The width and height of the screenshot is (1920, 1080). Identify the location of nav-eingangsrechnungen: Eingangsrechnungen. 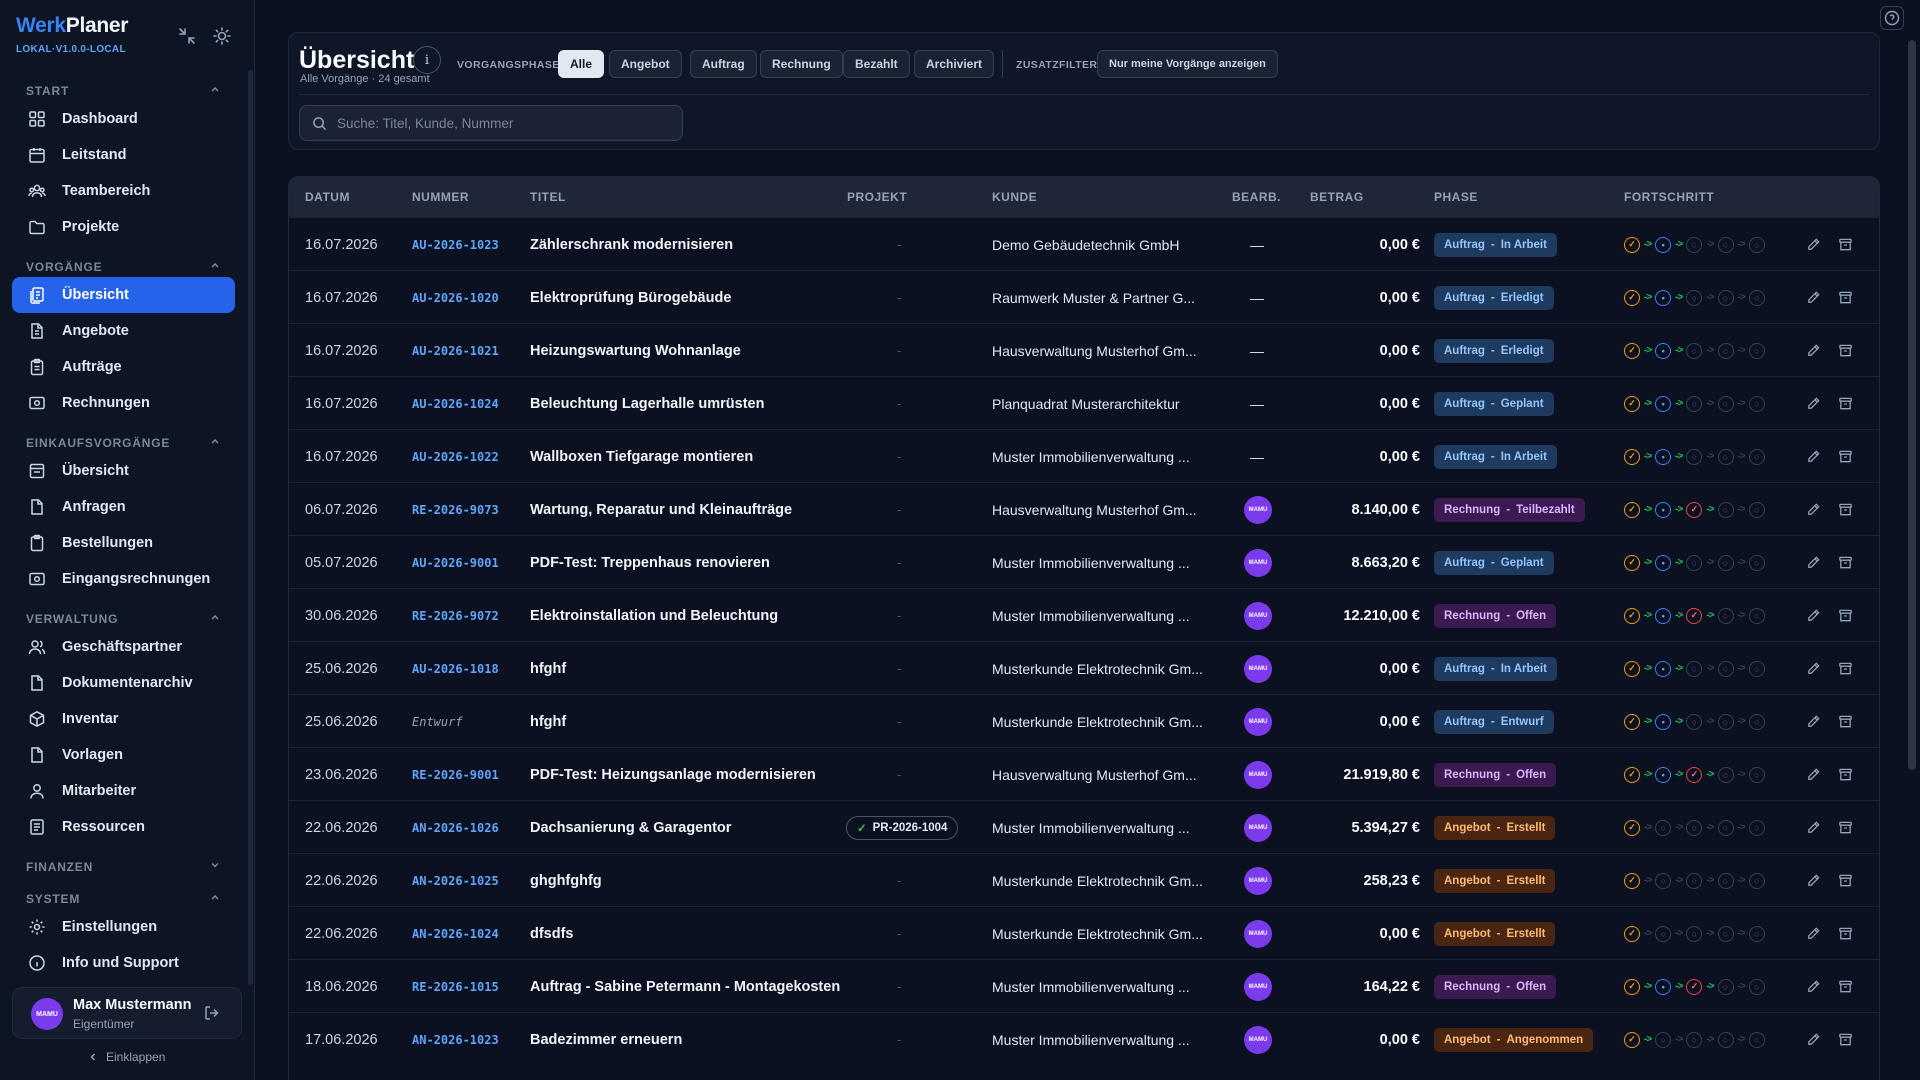
(123, 579).